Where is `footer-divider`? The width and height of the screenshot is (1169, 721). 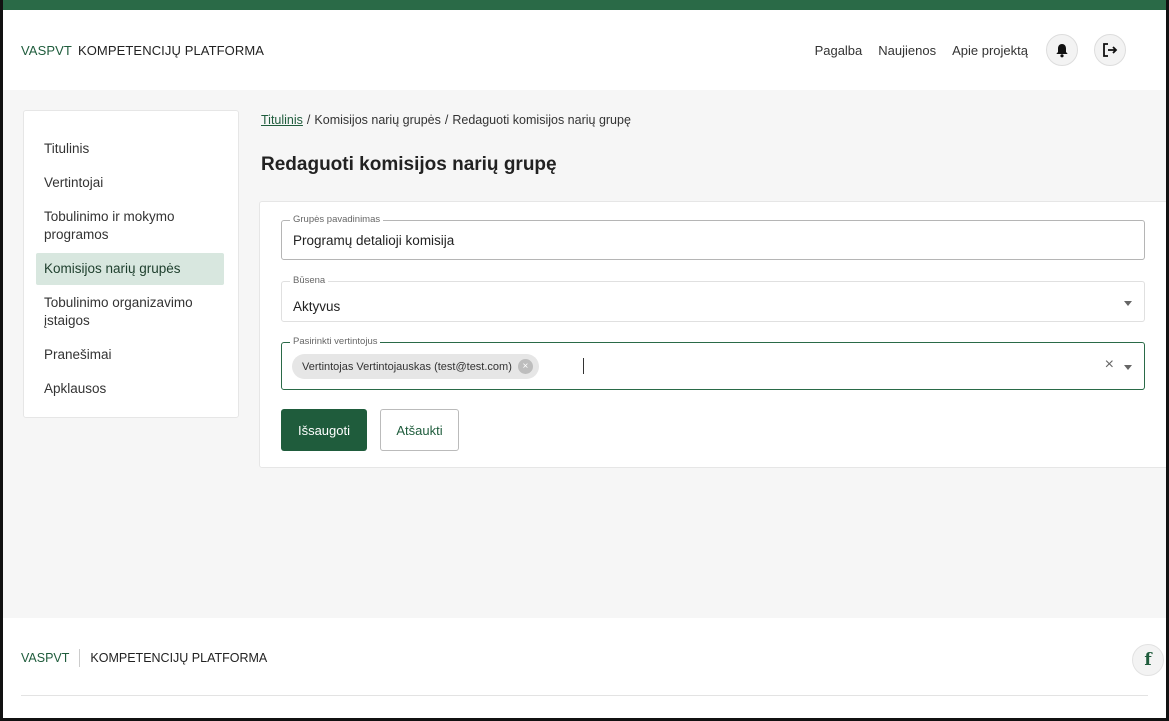
footer-divider is located at coordinates (80, 658).